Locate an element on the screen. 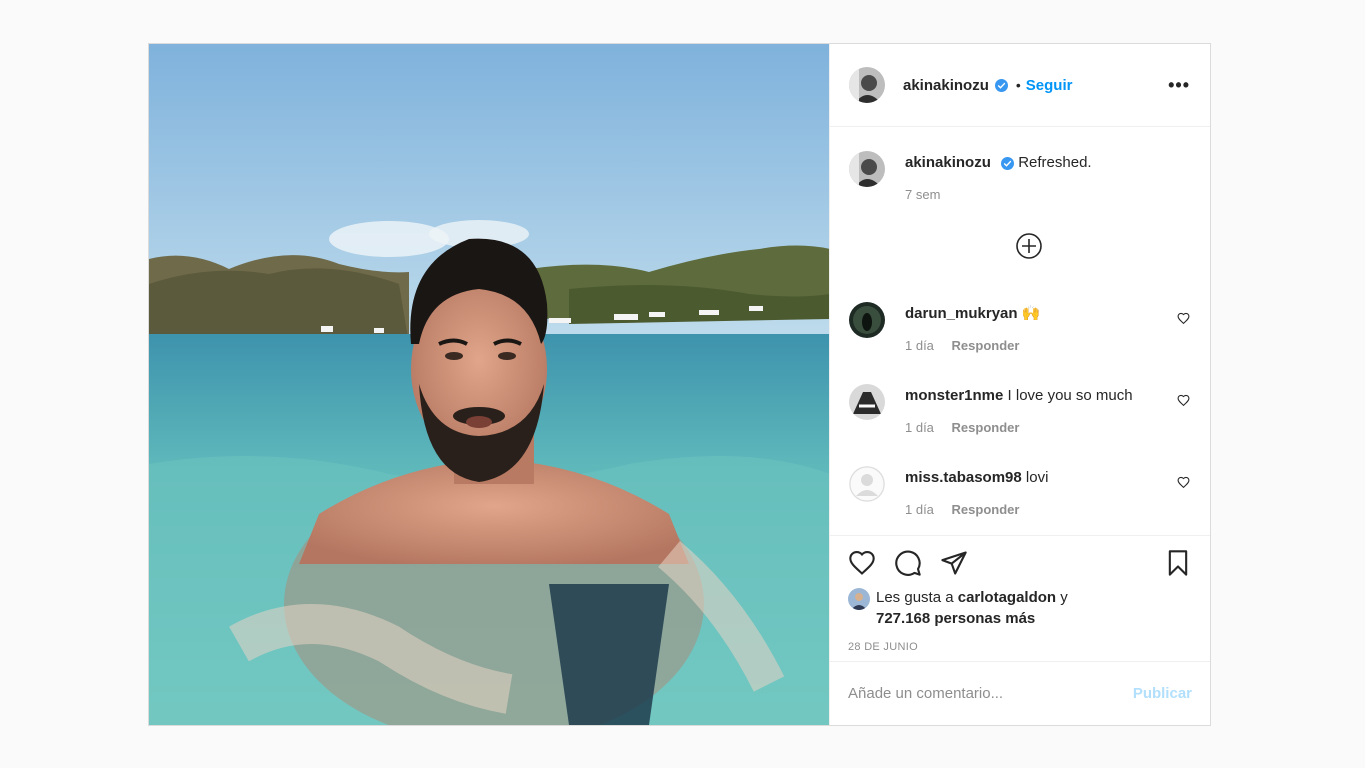 The width and height of the screenshot is (1365, 768). caption-text-block: akinakinozu Refreshed. 7 sem is located at coordinates (998, 178).